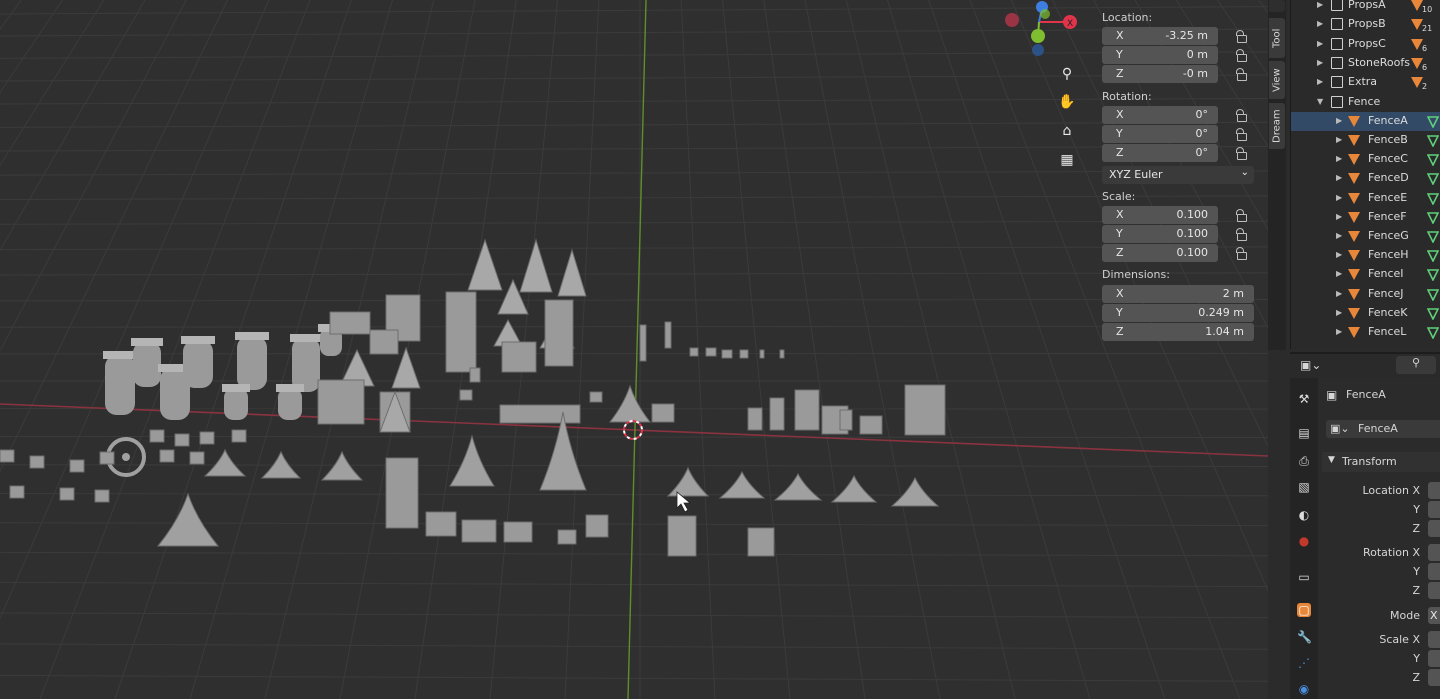 This screenshot has height=699, width=1440. I want to click on outliner-object-row: ▶ FenceC, so click(1365, 159).